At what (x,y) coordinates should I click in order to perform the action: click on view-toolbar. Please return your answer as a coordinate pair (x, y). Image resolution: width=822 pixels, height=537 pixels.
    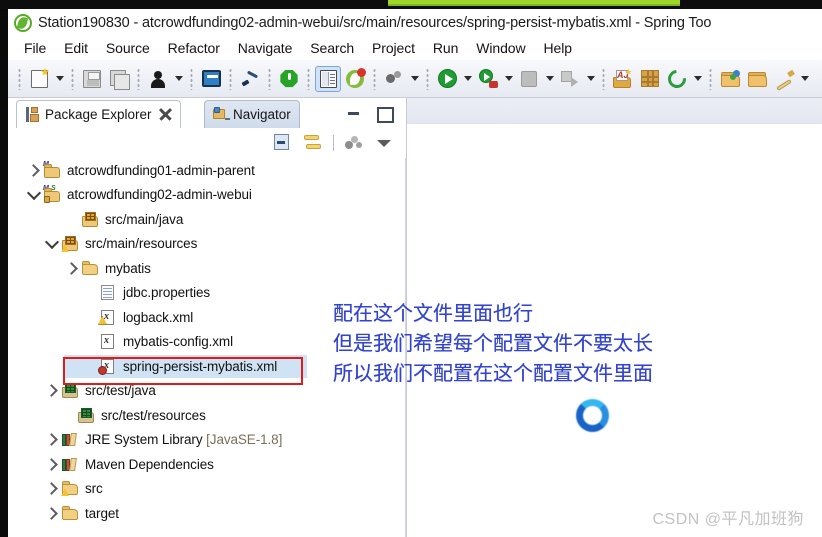
    Looking at the image, I should click on (207, 143).